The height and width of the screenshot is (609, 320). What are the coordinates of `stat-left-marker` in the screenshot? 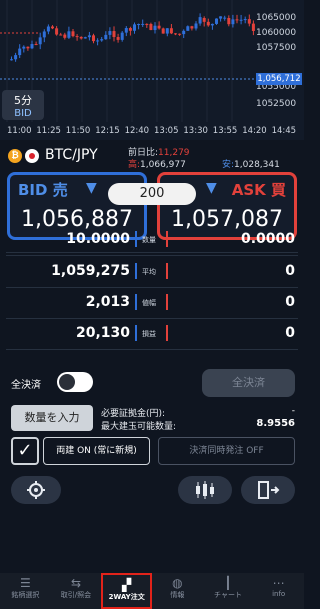 It's located at (136, 333).